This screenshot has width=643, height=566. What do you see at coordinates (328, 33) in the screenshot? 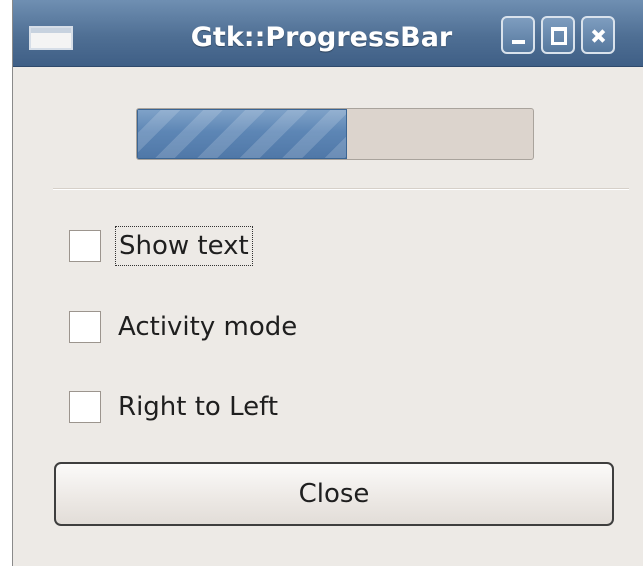
I see `title-bar: Gtk::ProgressBar` at bounding box center [328, 33].